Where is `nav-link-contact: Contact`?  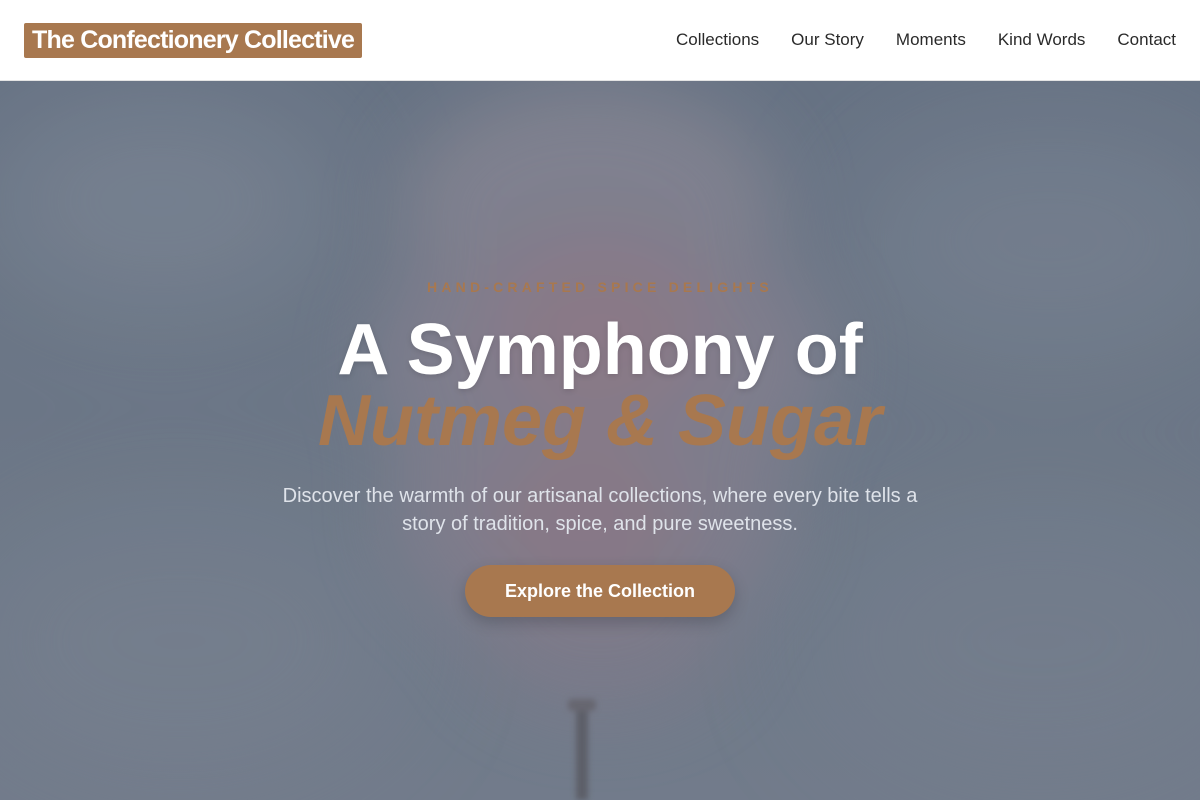 nav-link-contact: Contact is located at coordinates (1146, 40).